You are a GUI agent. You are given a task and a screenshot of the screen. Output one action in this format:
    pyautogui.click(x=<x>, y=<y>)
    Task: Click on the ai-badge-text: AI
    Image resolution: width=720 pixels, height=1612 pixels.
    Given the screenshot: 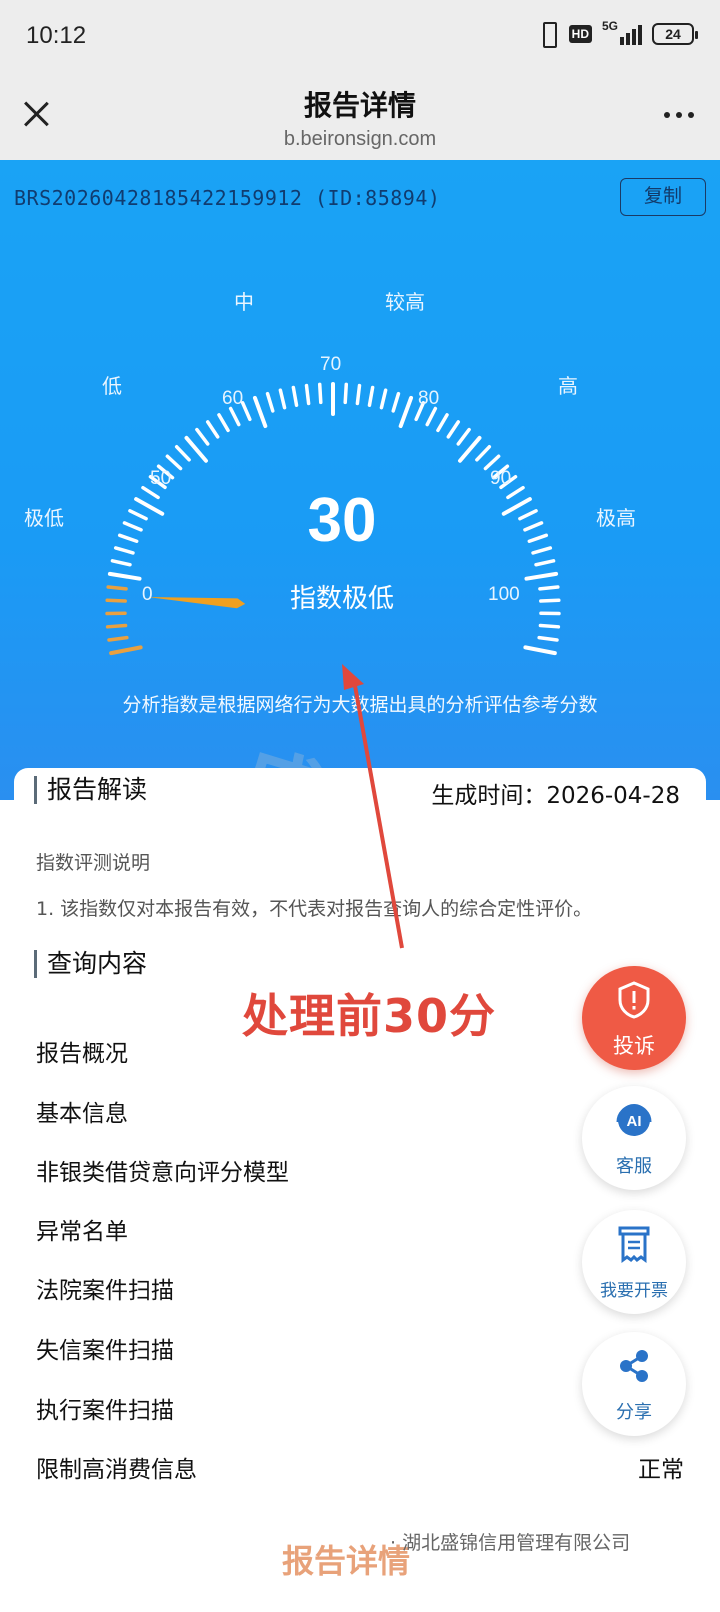 What is the action you would take?
    pyautogui.click(x=634, y=1121)
    